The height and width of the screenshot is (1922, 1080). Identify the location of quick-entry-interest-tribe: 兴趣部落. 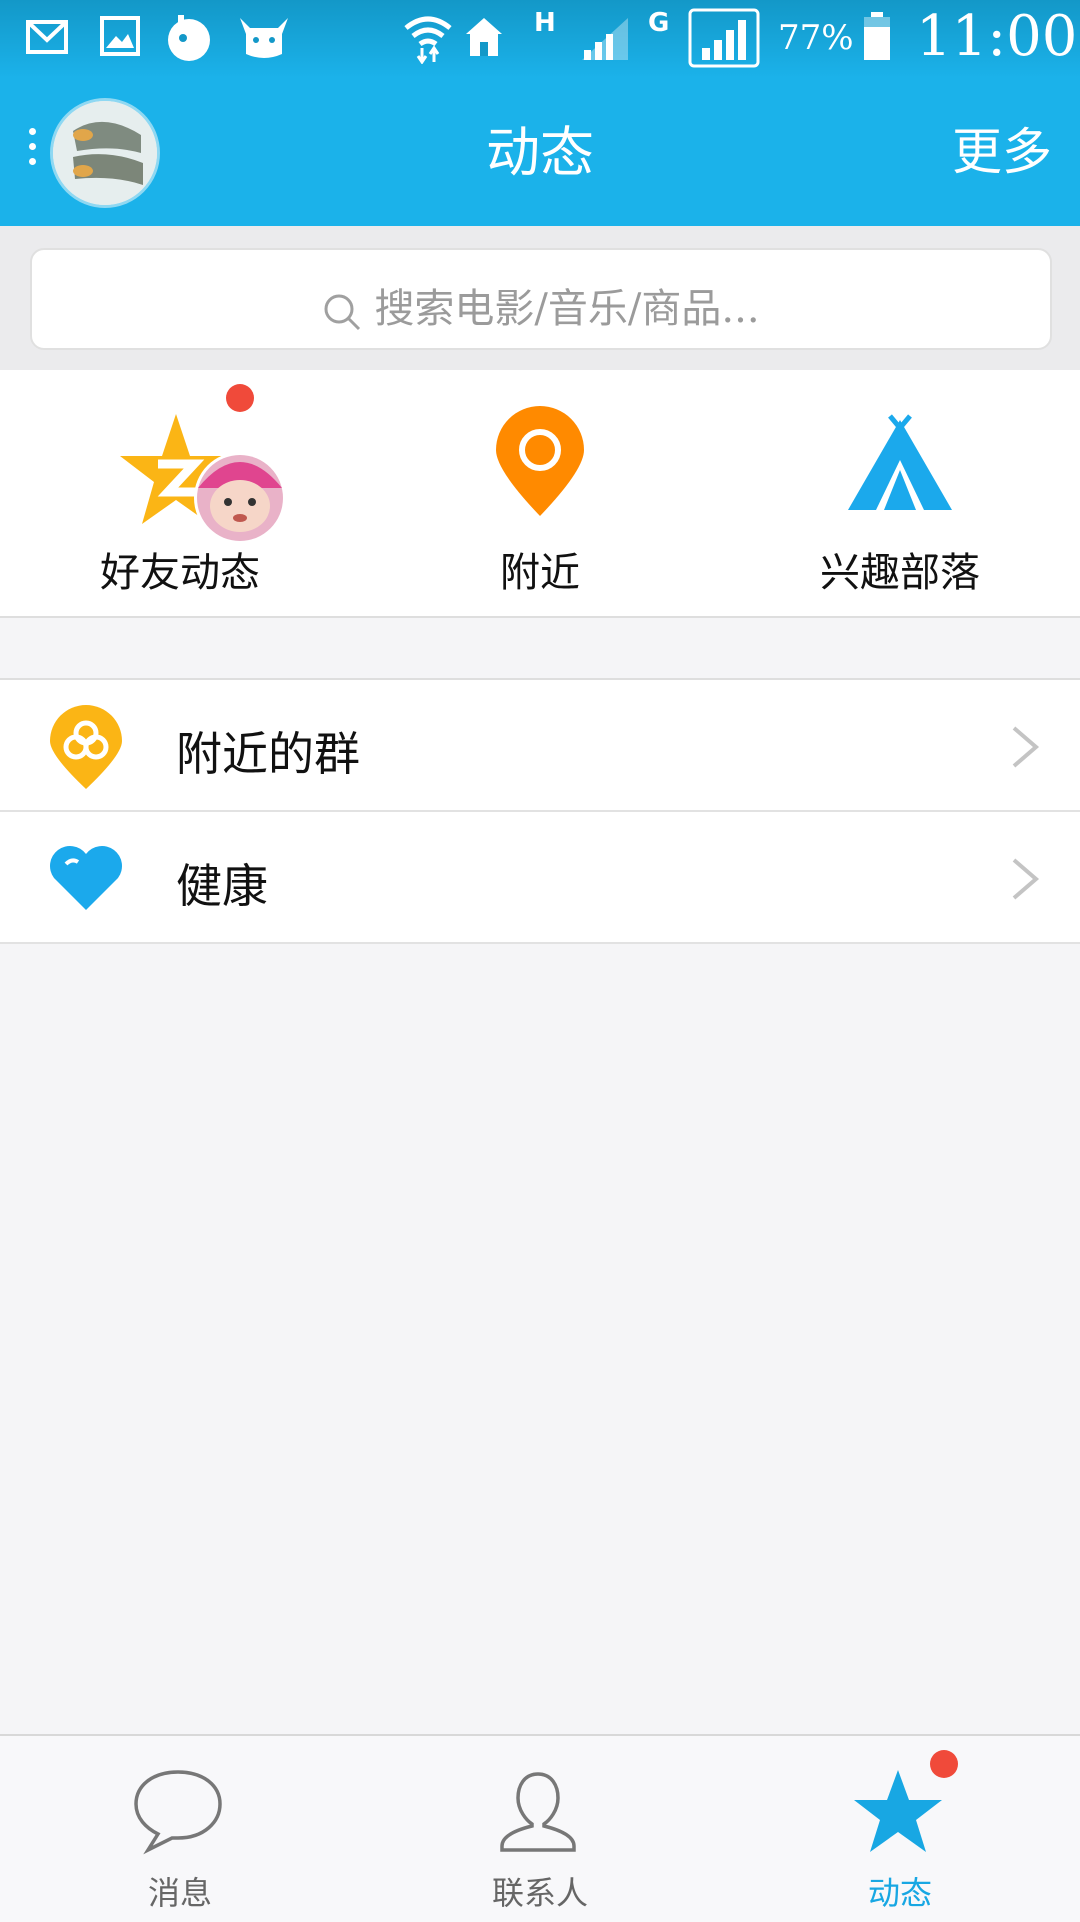
(900, 493).